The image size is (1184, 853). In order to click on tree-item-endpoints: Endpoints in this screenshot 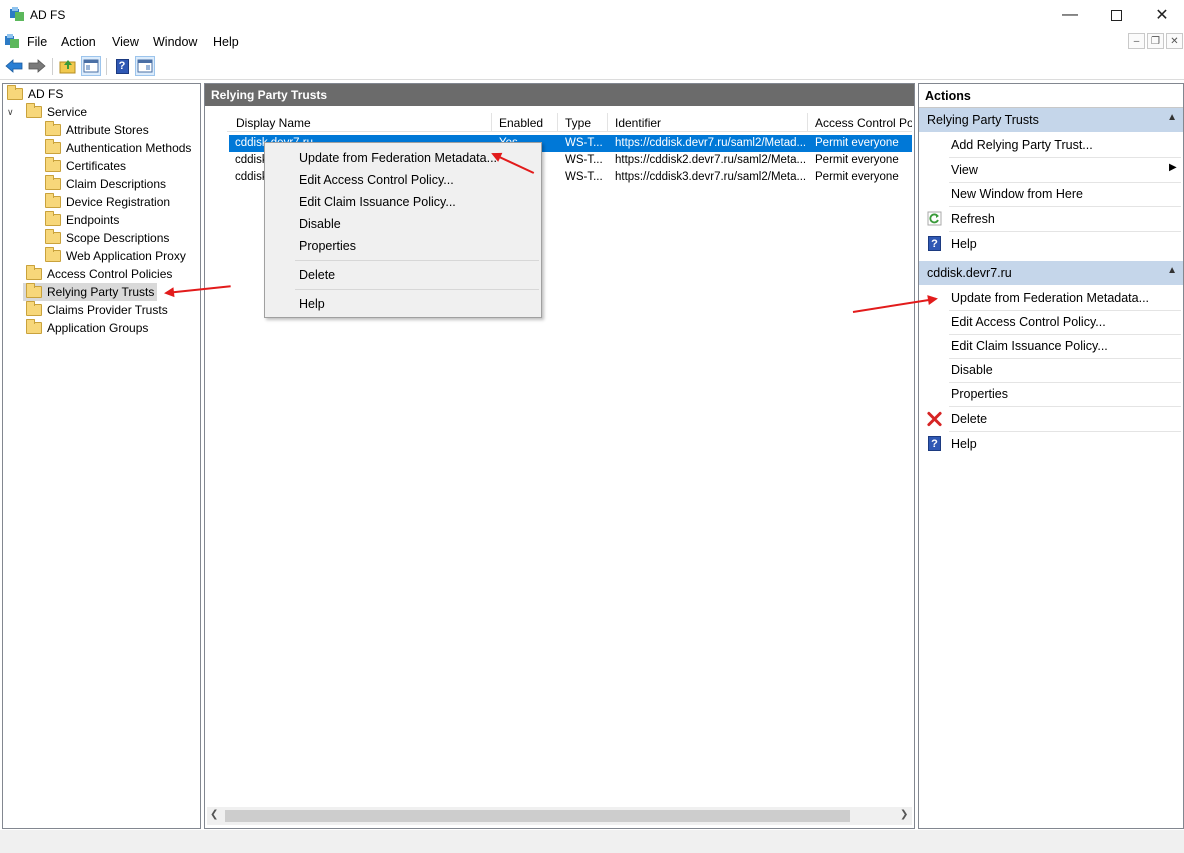, I will do `click(82, 220)`.